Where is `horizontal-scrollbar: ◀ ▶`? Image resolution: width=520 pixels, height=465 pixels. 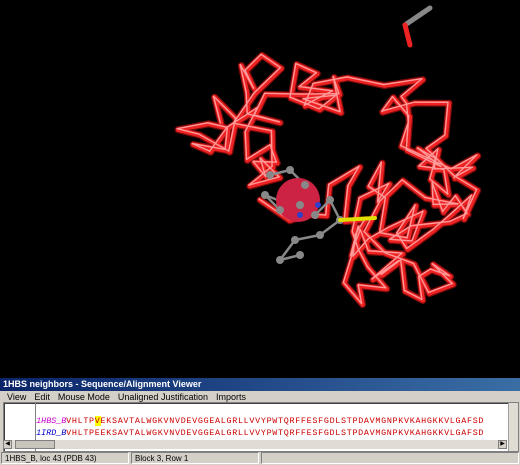 horizontal-scrollbar: ◀ ▶ is located at coordinates (255, 444).